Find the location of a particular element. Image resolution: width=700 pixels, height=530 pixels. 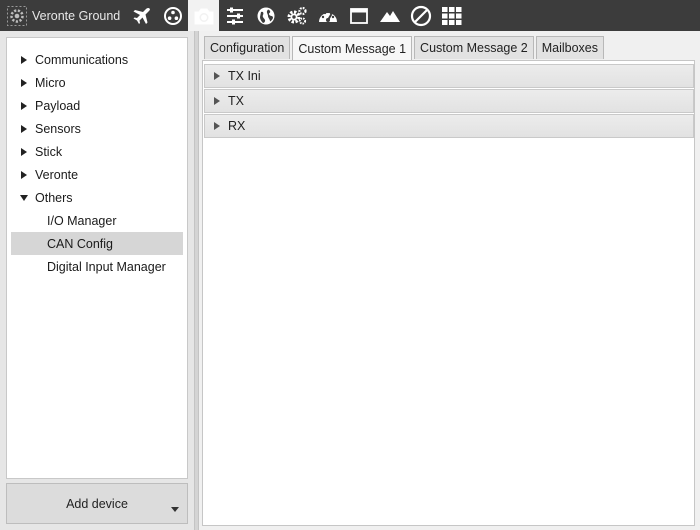

gears-icon is located at coordinates (296, 15).